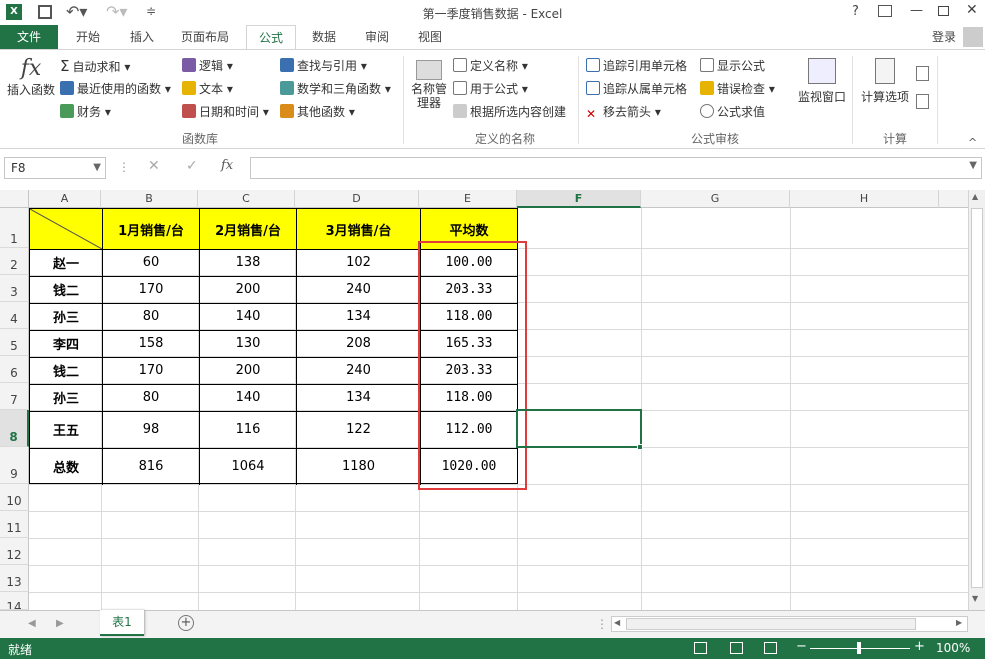 This screenshot has height=659, width=985. Describe the element at coordinates (247, 262) in the screenshot. I see `table-cell: 138` at that location.